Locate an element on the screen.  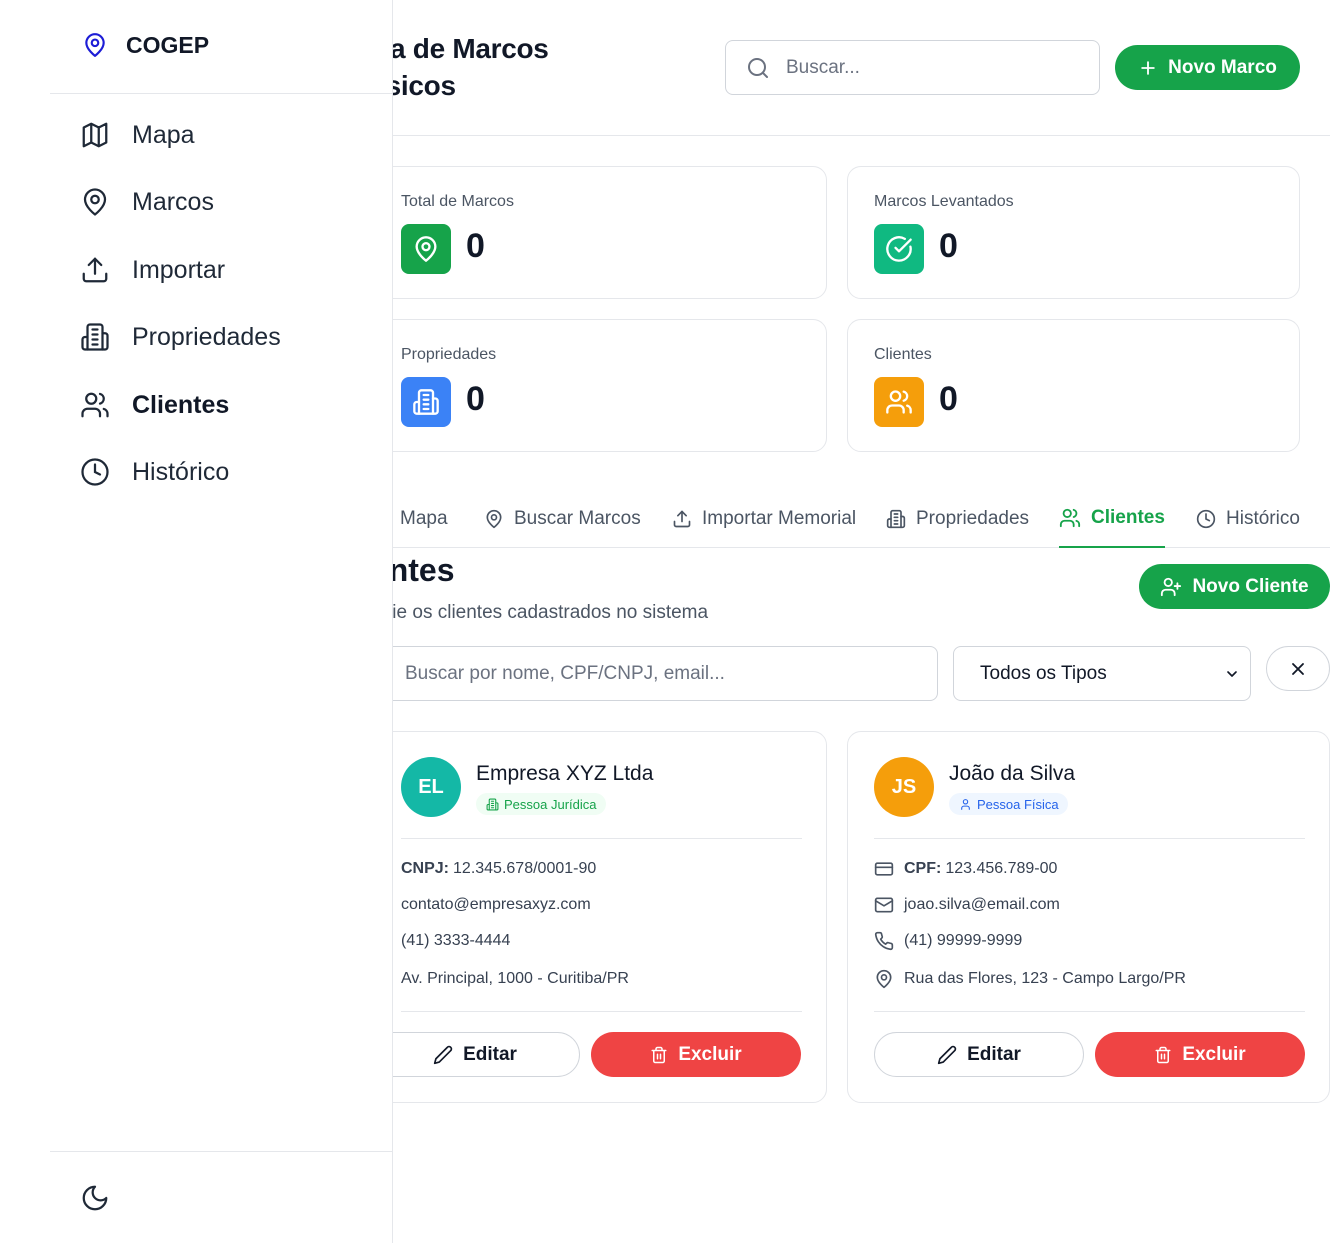
client-type-badge: Pessoa Jurídica is located at coordinates (541, 804).